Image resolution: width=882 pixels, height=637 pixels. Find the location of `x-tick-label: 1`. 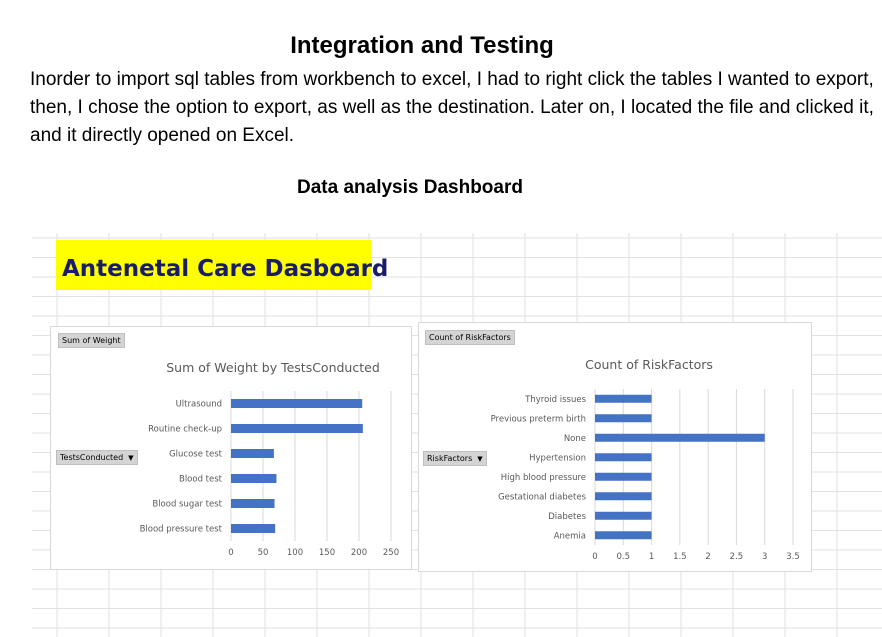

x-tick-label: 1 is located at coordinates (651, 557).